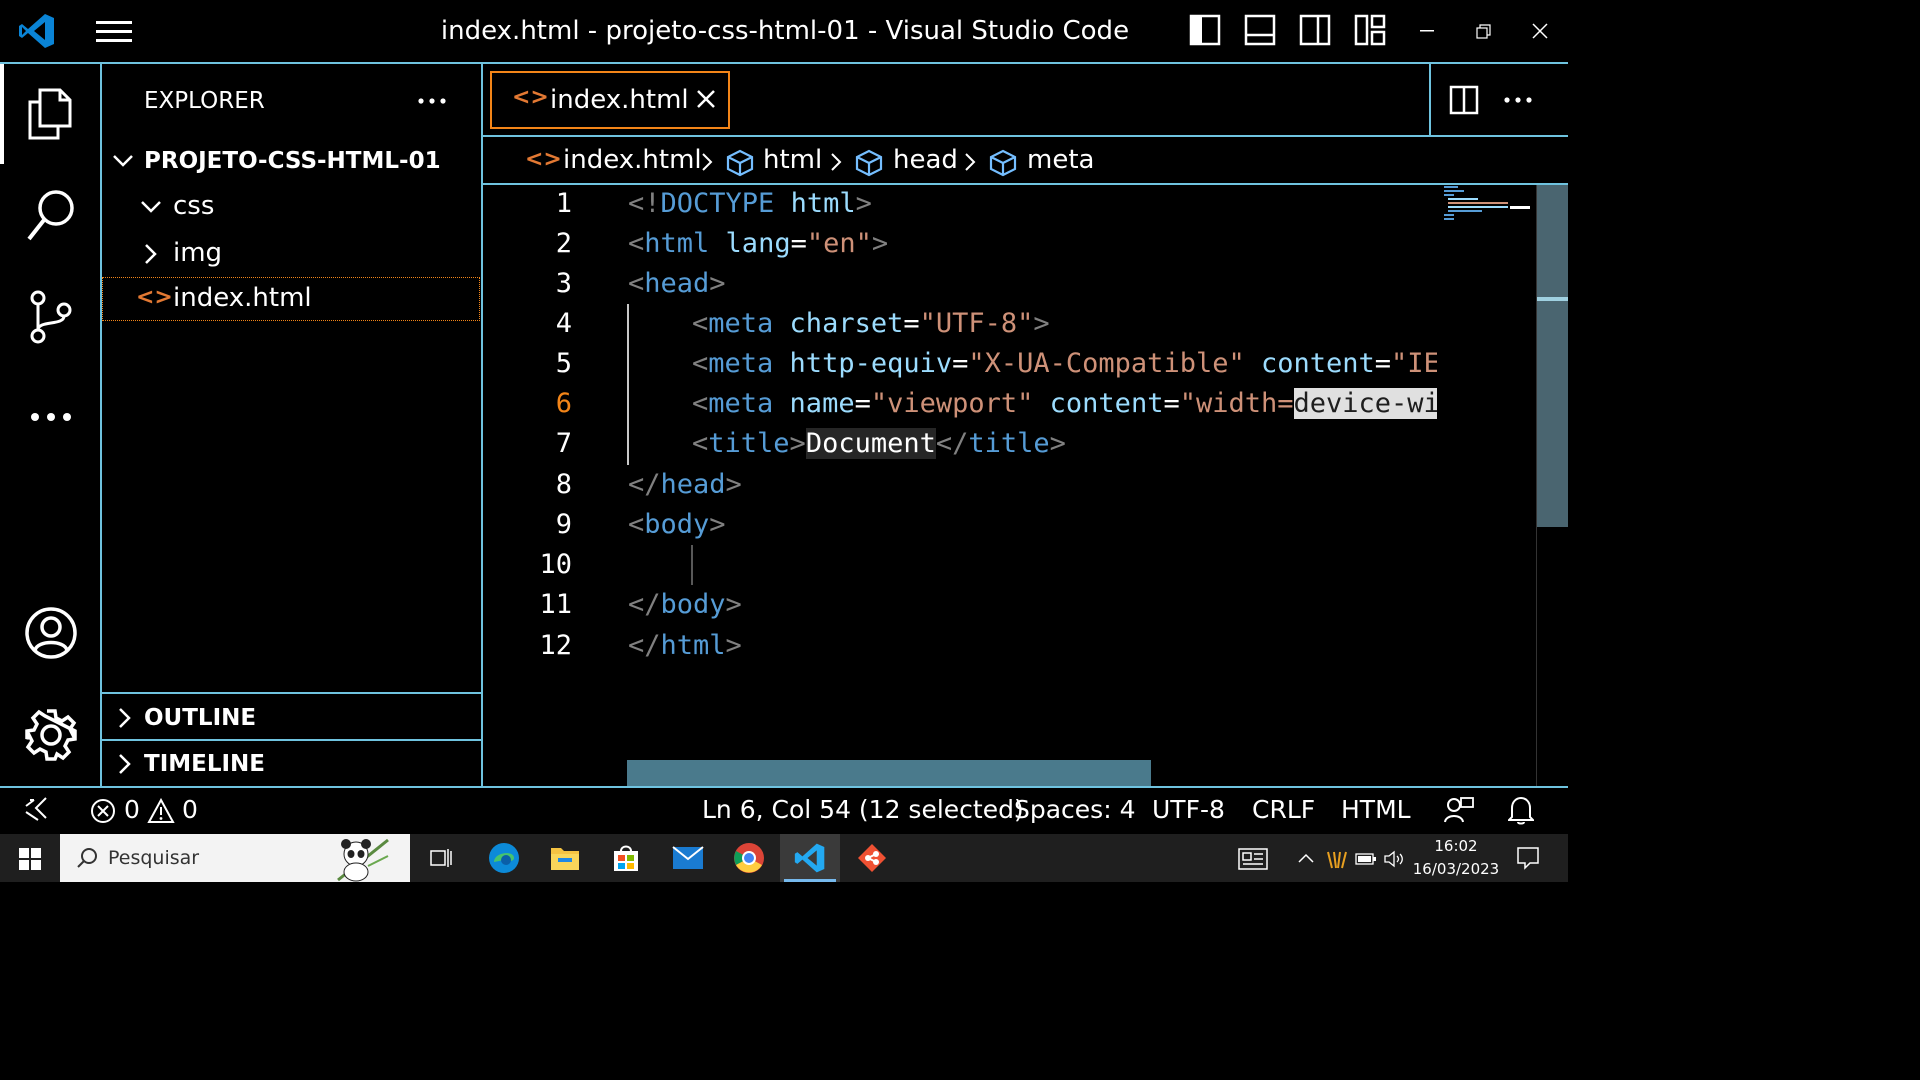 The height and width of the screenshot is (1080, 1920). I want to click on toggle-panel-icon, so click(1260, 30).